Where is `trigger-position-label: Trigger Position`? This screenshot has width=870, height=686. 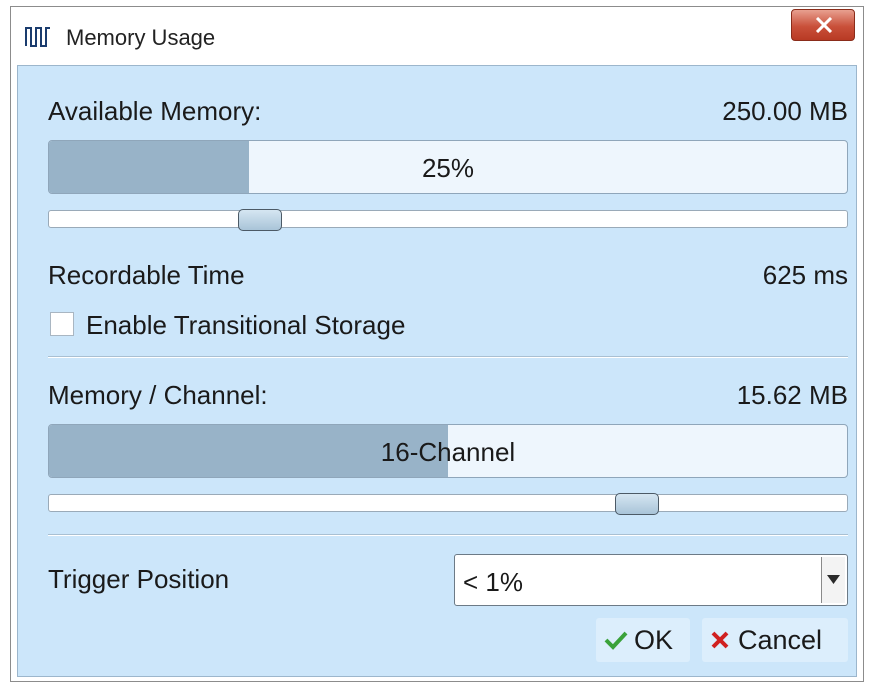
trigger-position-label: Trigger Position is located at coordinates (139, 579).